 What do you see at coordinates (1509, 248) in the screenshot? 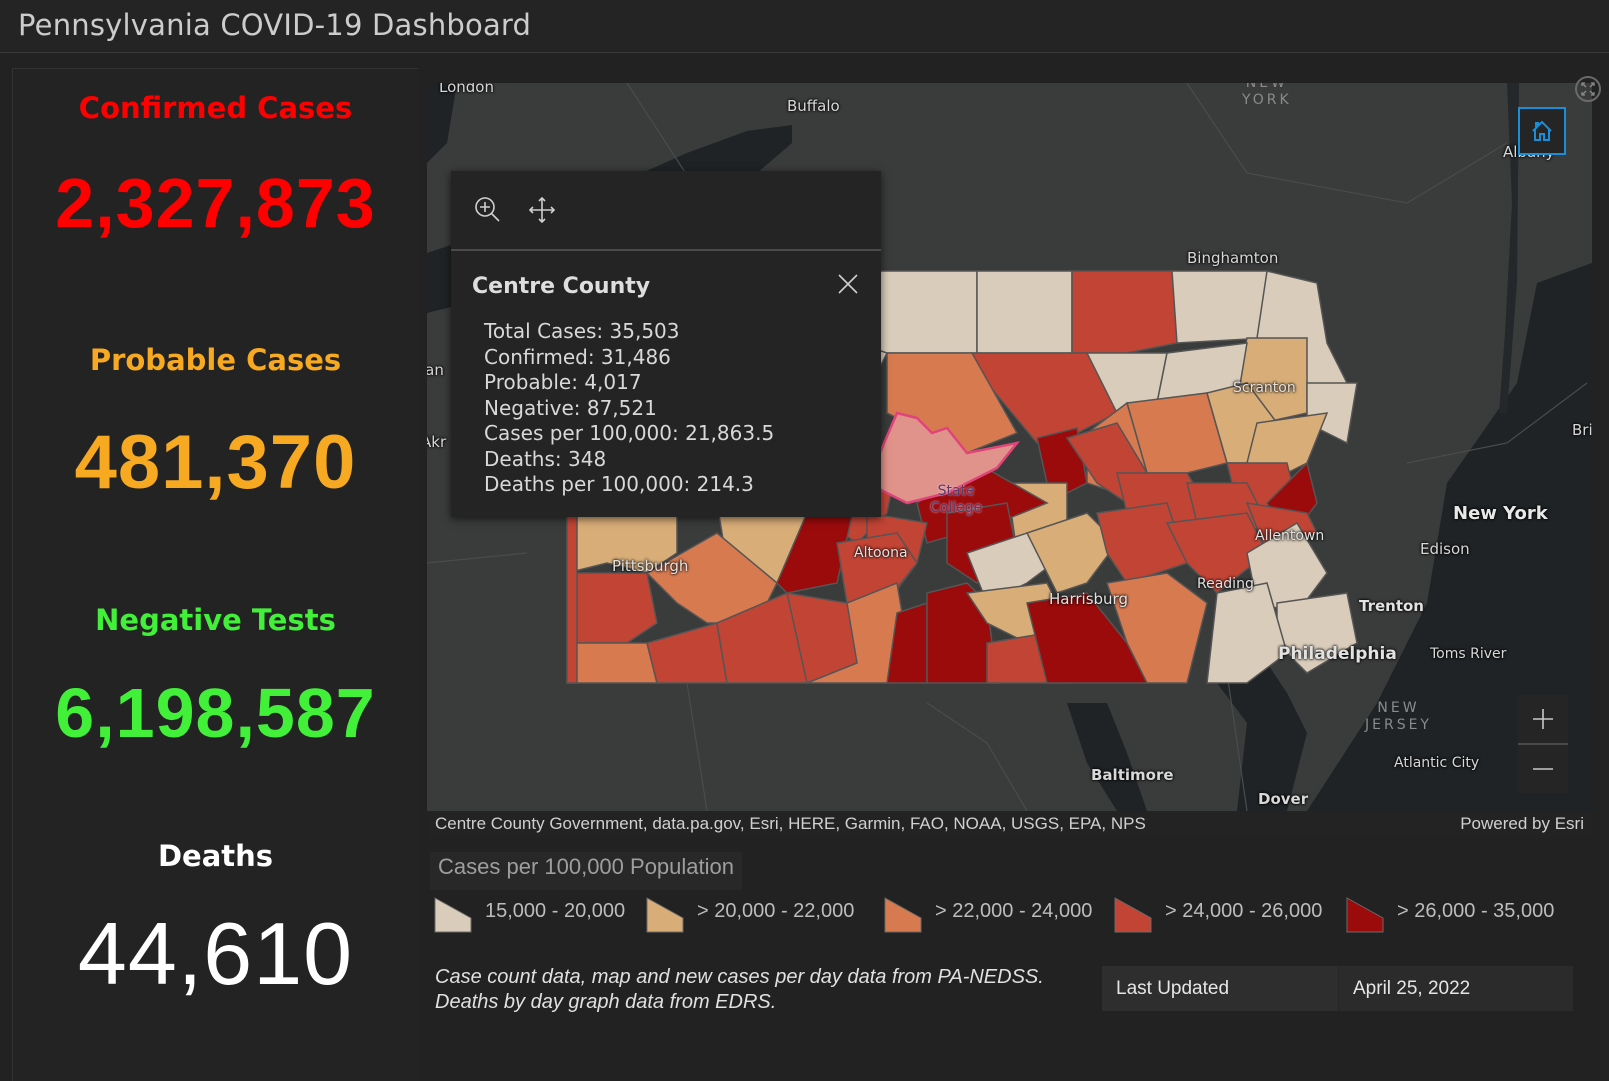
I see `hudson-river` at bounding box center [1509, 248].